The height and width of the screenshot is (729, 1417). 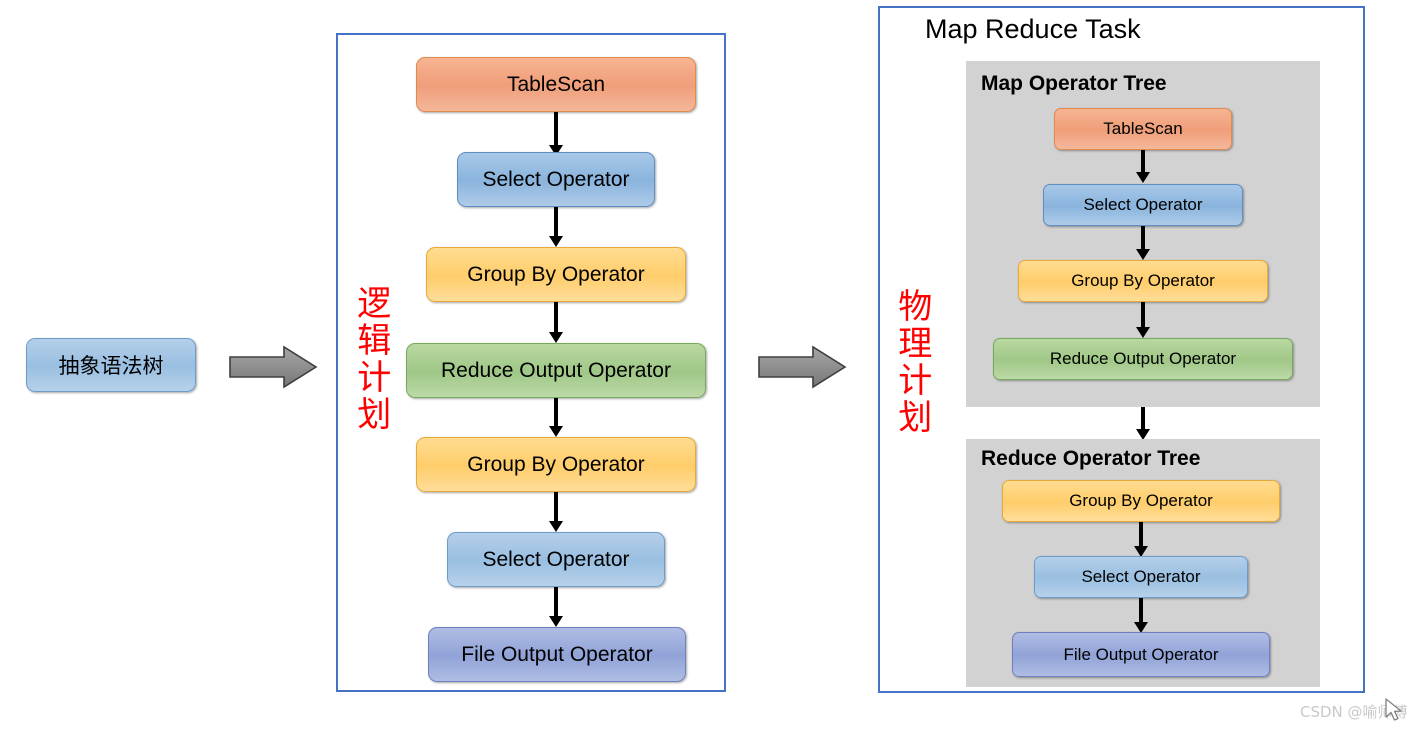 I want to click on map-operator-tree-title: Map Operator Tree, so click(x=1074, y=83).